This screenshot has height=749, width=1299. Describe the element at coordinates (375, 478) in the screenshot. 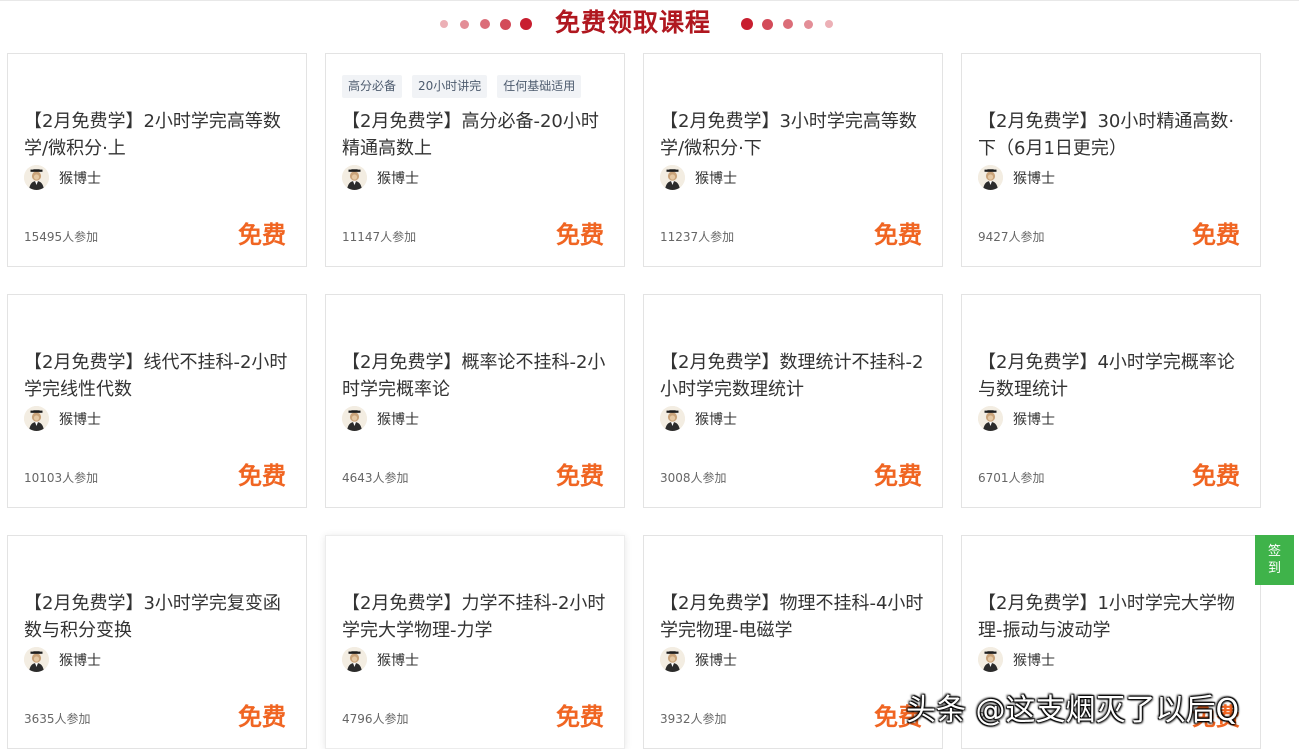

I see `participant-count: 4643人参加` at that location.